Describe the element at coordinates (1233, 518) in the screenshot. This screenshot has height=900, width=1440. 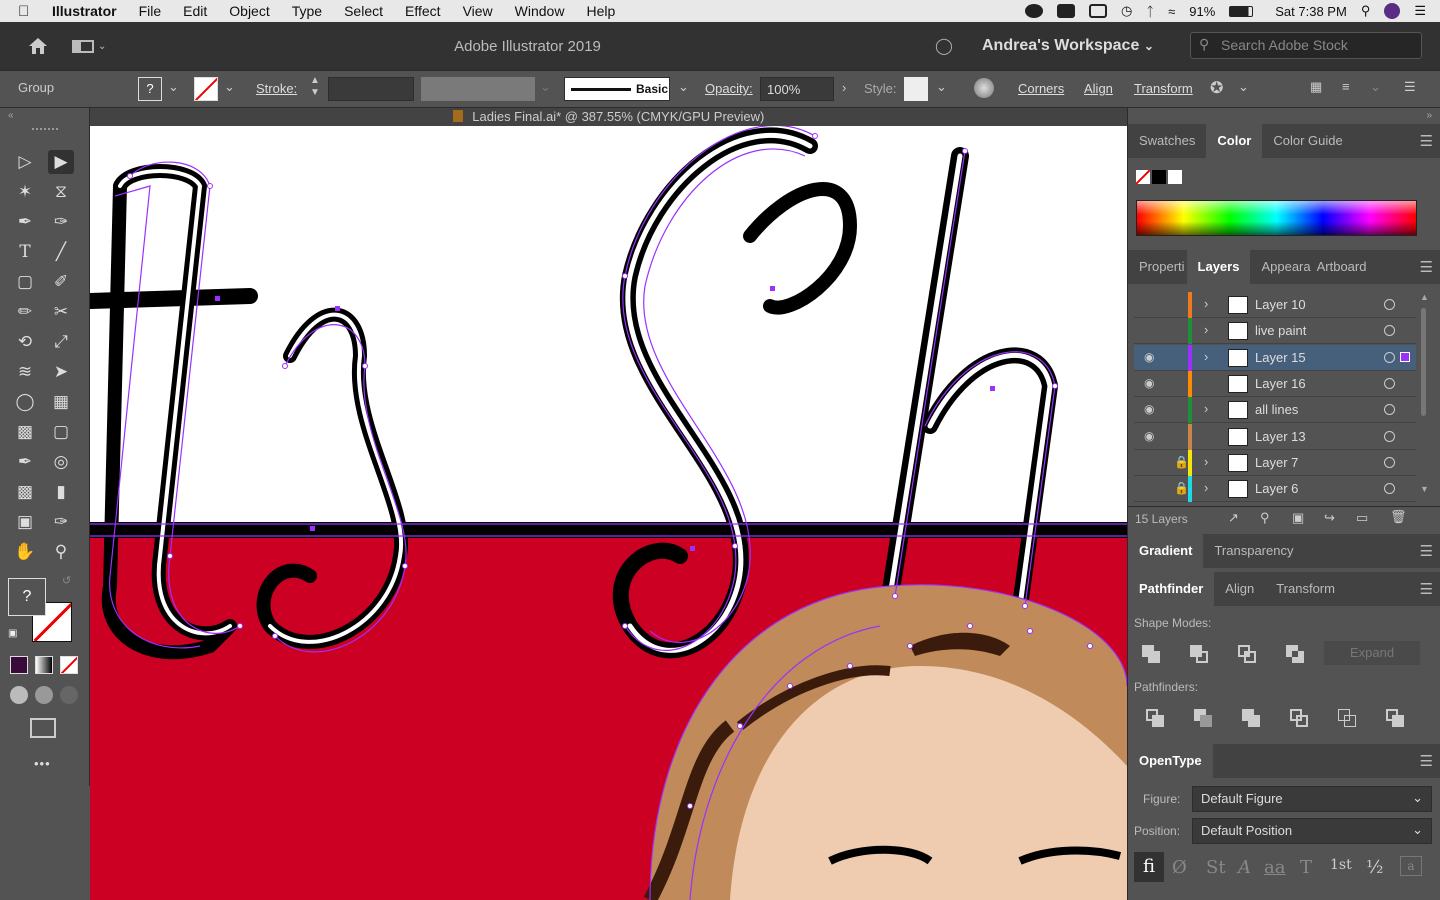
I see `export-icon: ↗` at that location.